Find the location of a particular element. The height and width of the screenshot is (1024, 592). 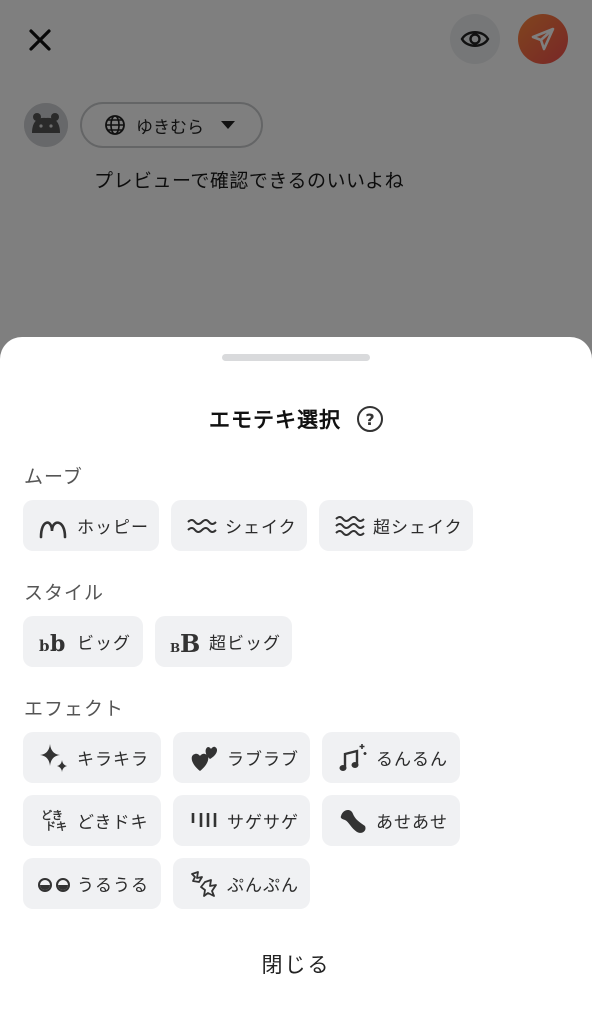

chip-shake: シェイク is located at coordinates (239, 525).